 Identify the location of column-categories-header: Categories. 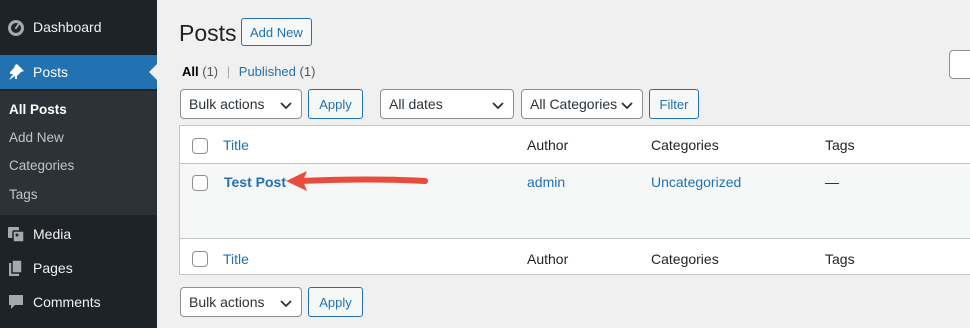
(685, 145).